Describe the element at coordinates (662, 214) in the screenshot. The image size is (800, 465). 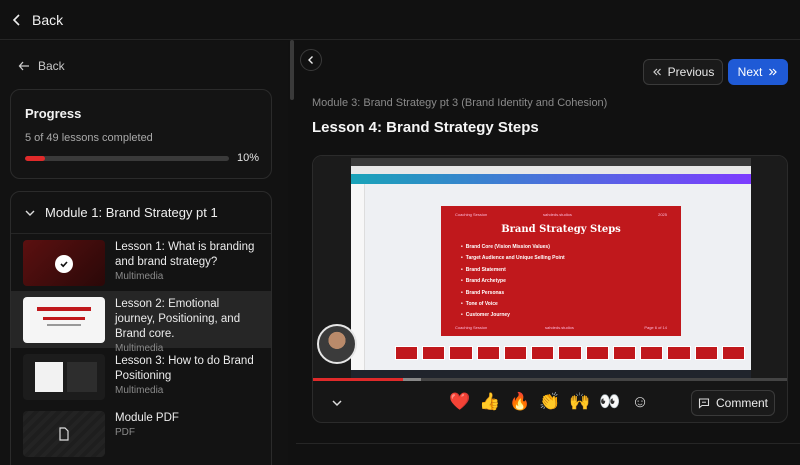
I see `slide-header-right: 2025` at that location.